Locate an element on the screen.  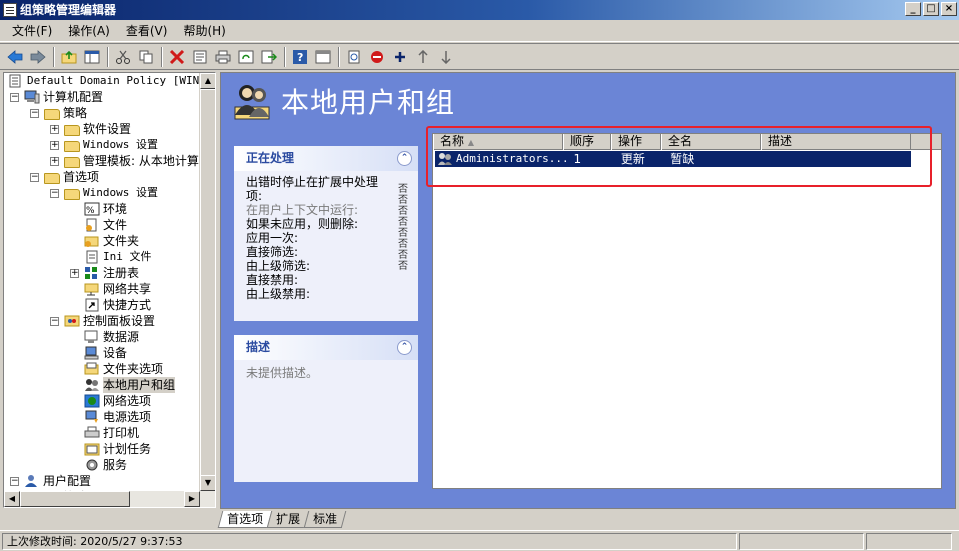
properties-icon is located at coordinates (200, 57).